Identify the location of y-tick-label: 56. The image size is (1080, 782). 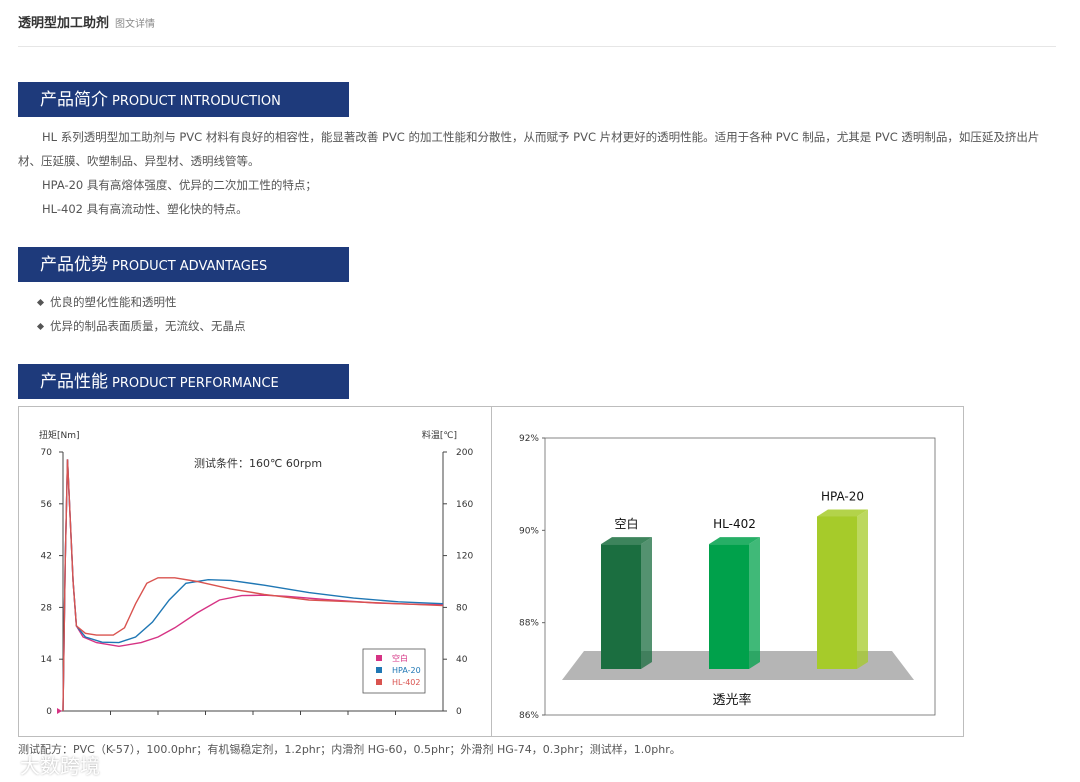
(47, 505).